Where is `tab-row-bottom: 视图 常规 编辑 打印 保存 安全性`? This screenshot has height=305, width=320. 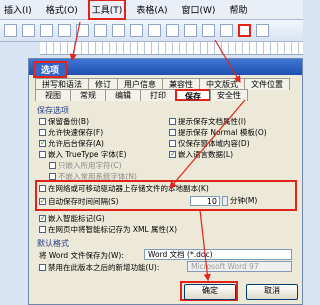 tab-row-bottom: 视图 常规 编辑 打印 保存 安全性 is located at coordinates (141, 95).